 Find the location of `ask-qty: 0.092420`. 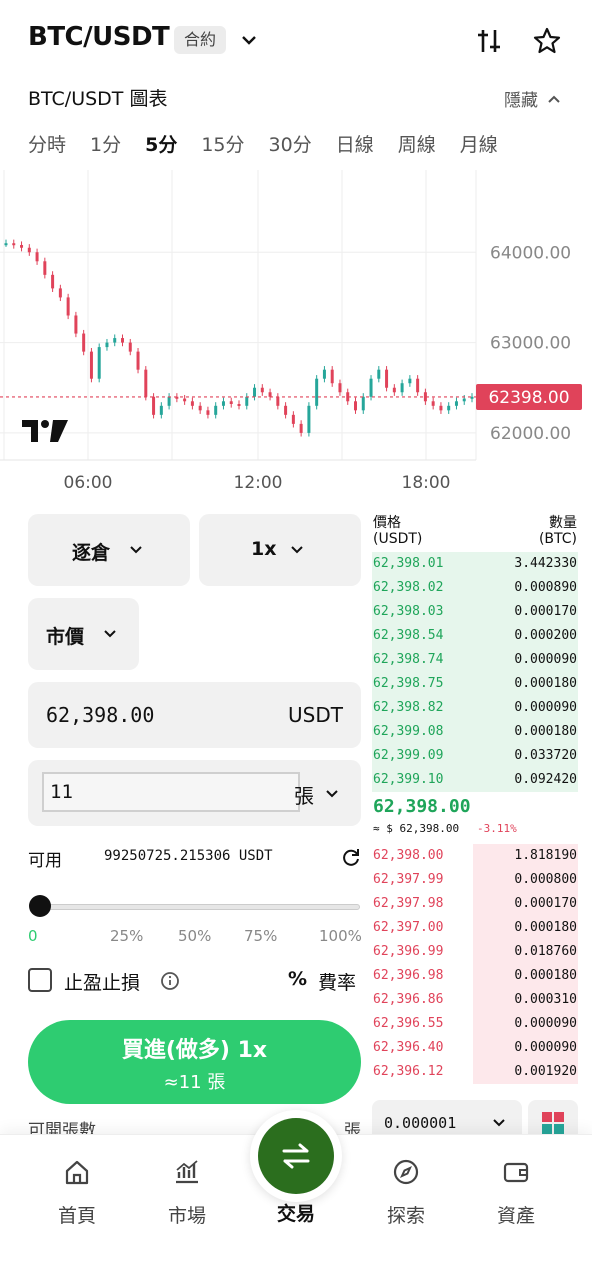

ask-qty: 0.092420 is located at coordinates (545, 779).